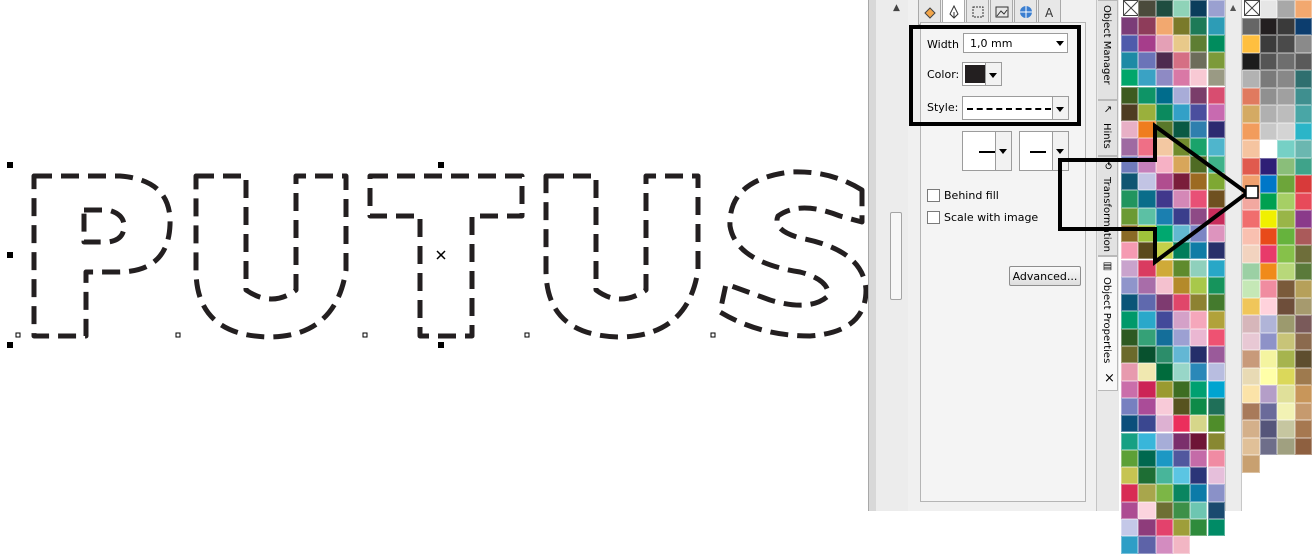  I want to click on scroll-up-icon: ▲, so click(1233, 7).